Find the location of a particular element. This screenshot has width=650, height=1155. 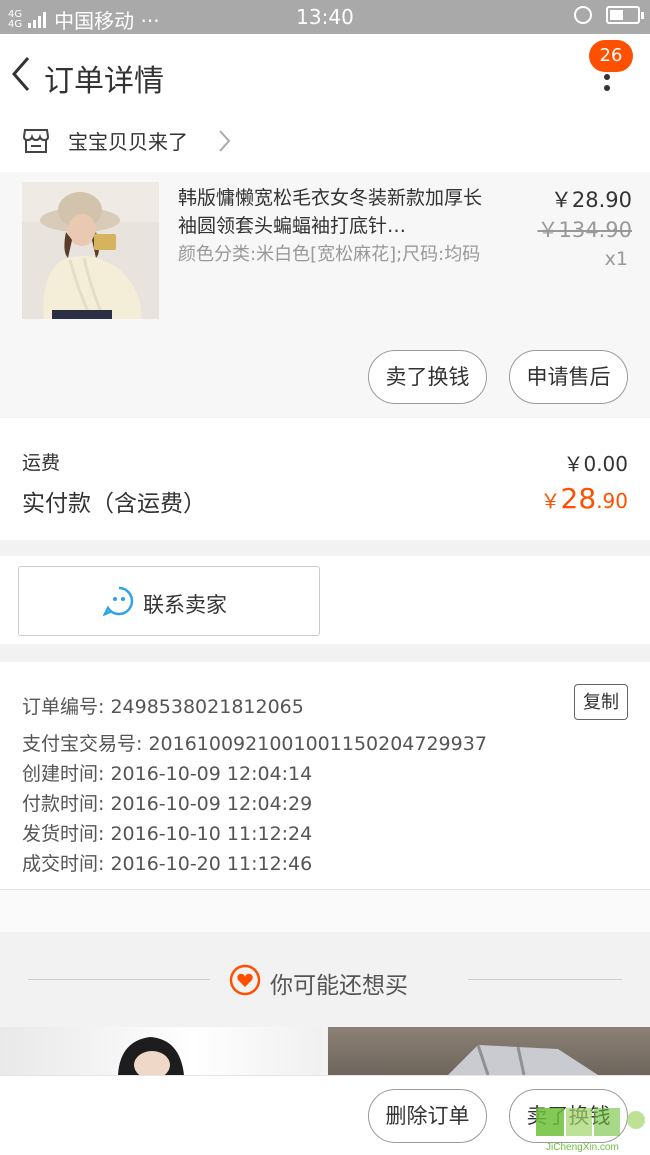

shop-row: 宝宝贝贝来了 is located at coordinates (325, 146).